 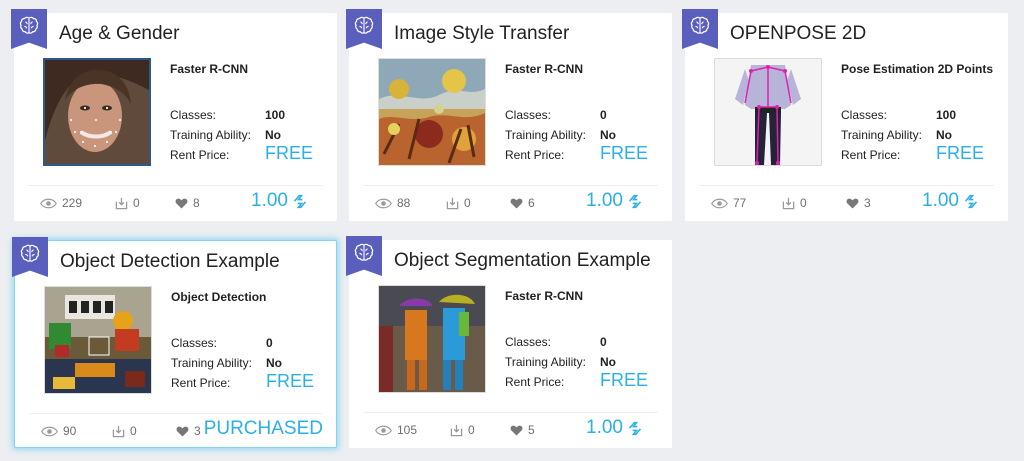 I want to click on views-stat: 77, so click(x=728, y=203).